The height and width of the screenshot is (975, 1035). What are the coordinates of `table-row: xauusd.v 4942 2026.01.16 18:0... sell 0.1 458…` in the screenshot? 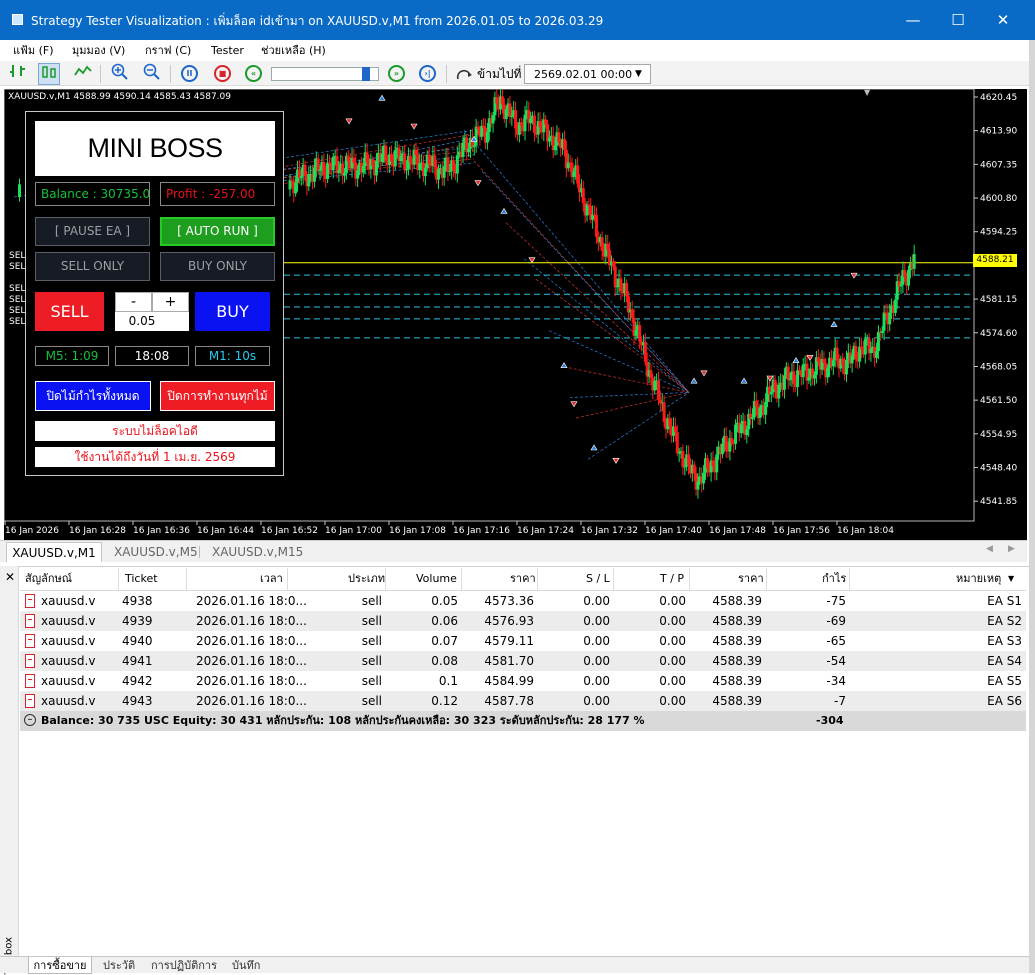 It's located at (523, 681).